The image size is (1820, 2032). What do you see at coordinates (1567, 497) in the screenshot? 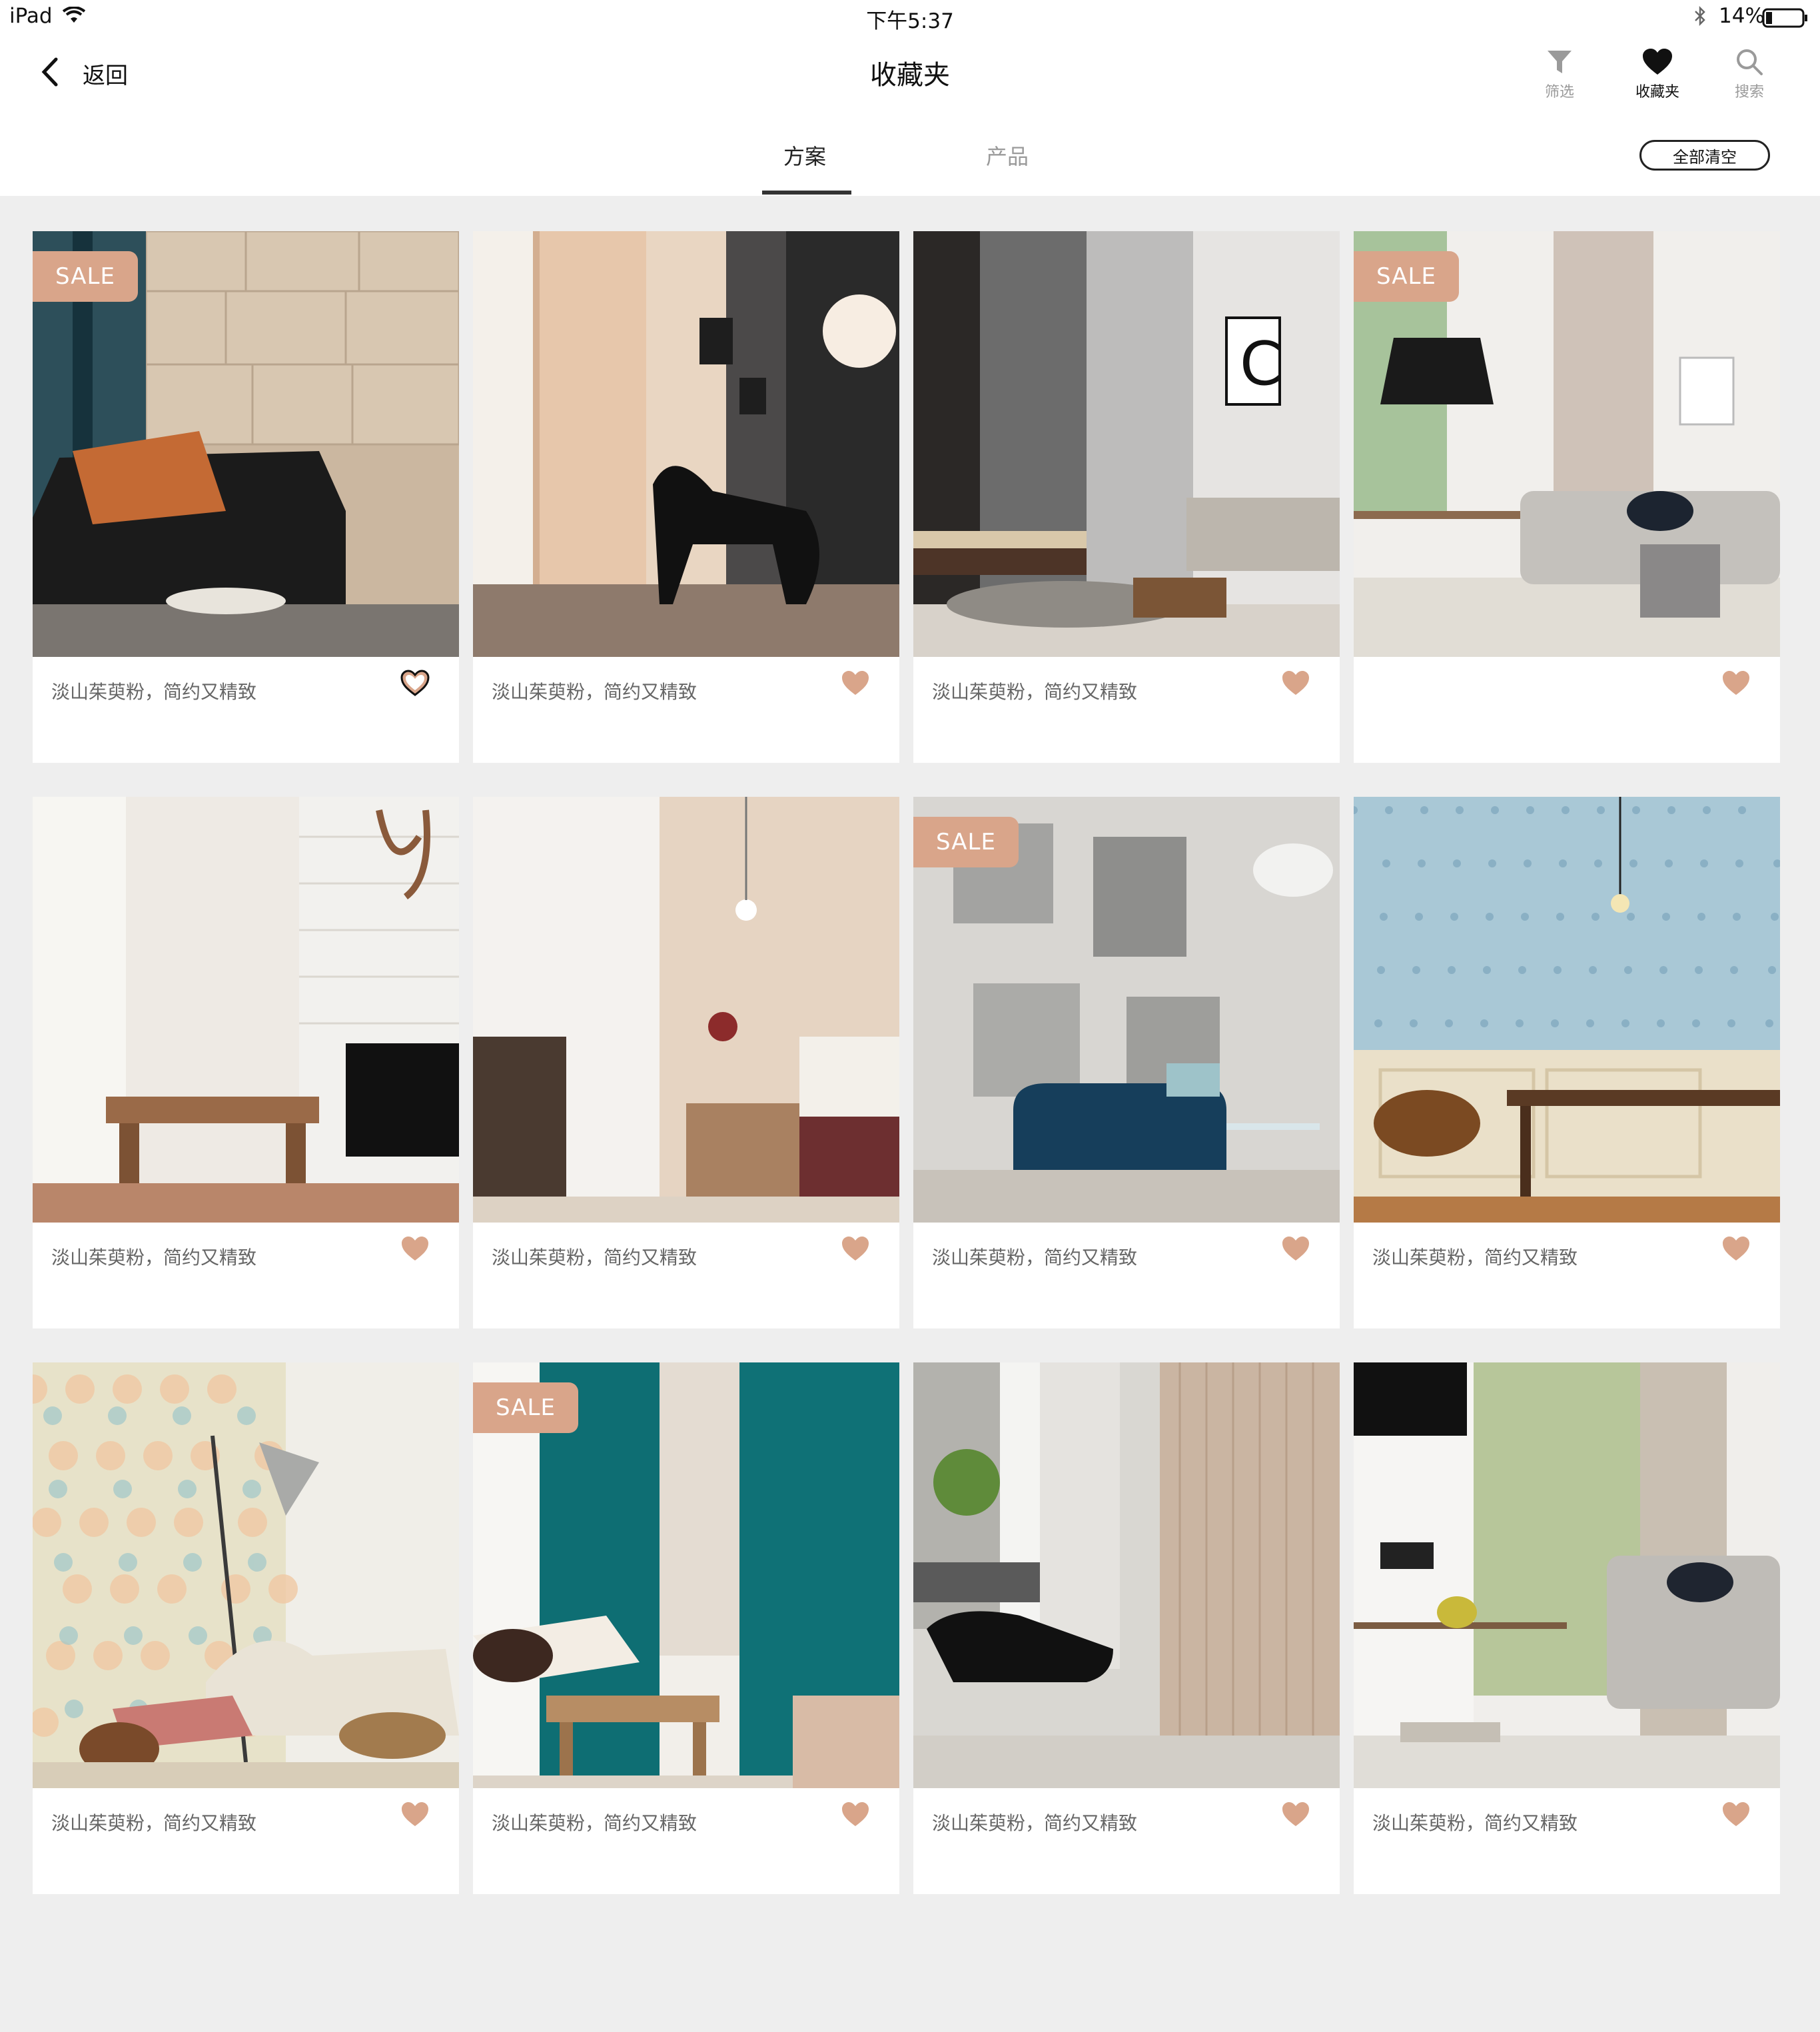
I see `favorite-card: SALE` at bounding box center [1567, 497].